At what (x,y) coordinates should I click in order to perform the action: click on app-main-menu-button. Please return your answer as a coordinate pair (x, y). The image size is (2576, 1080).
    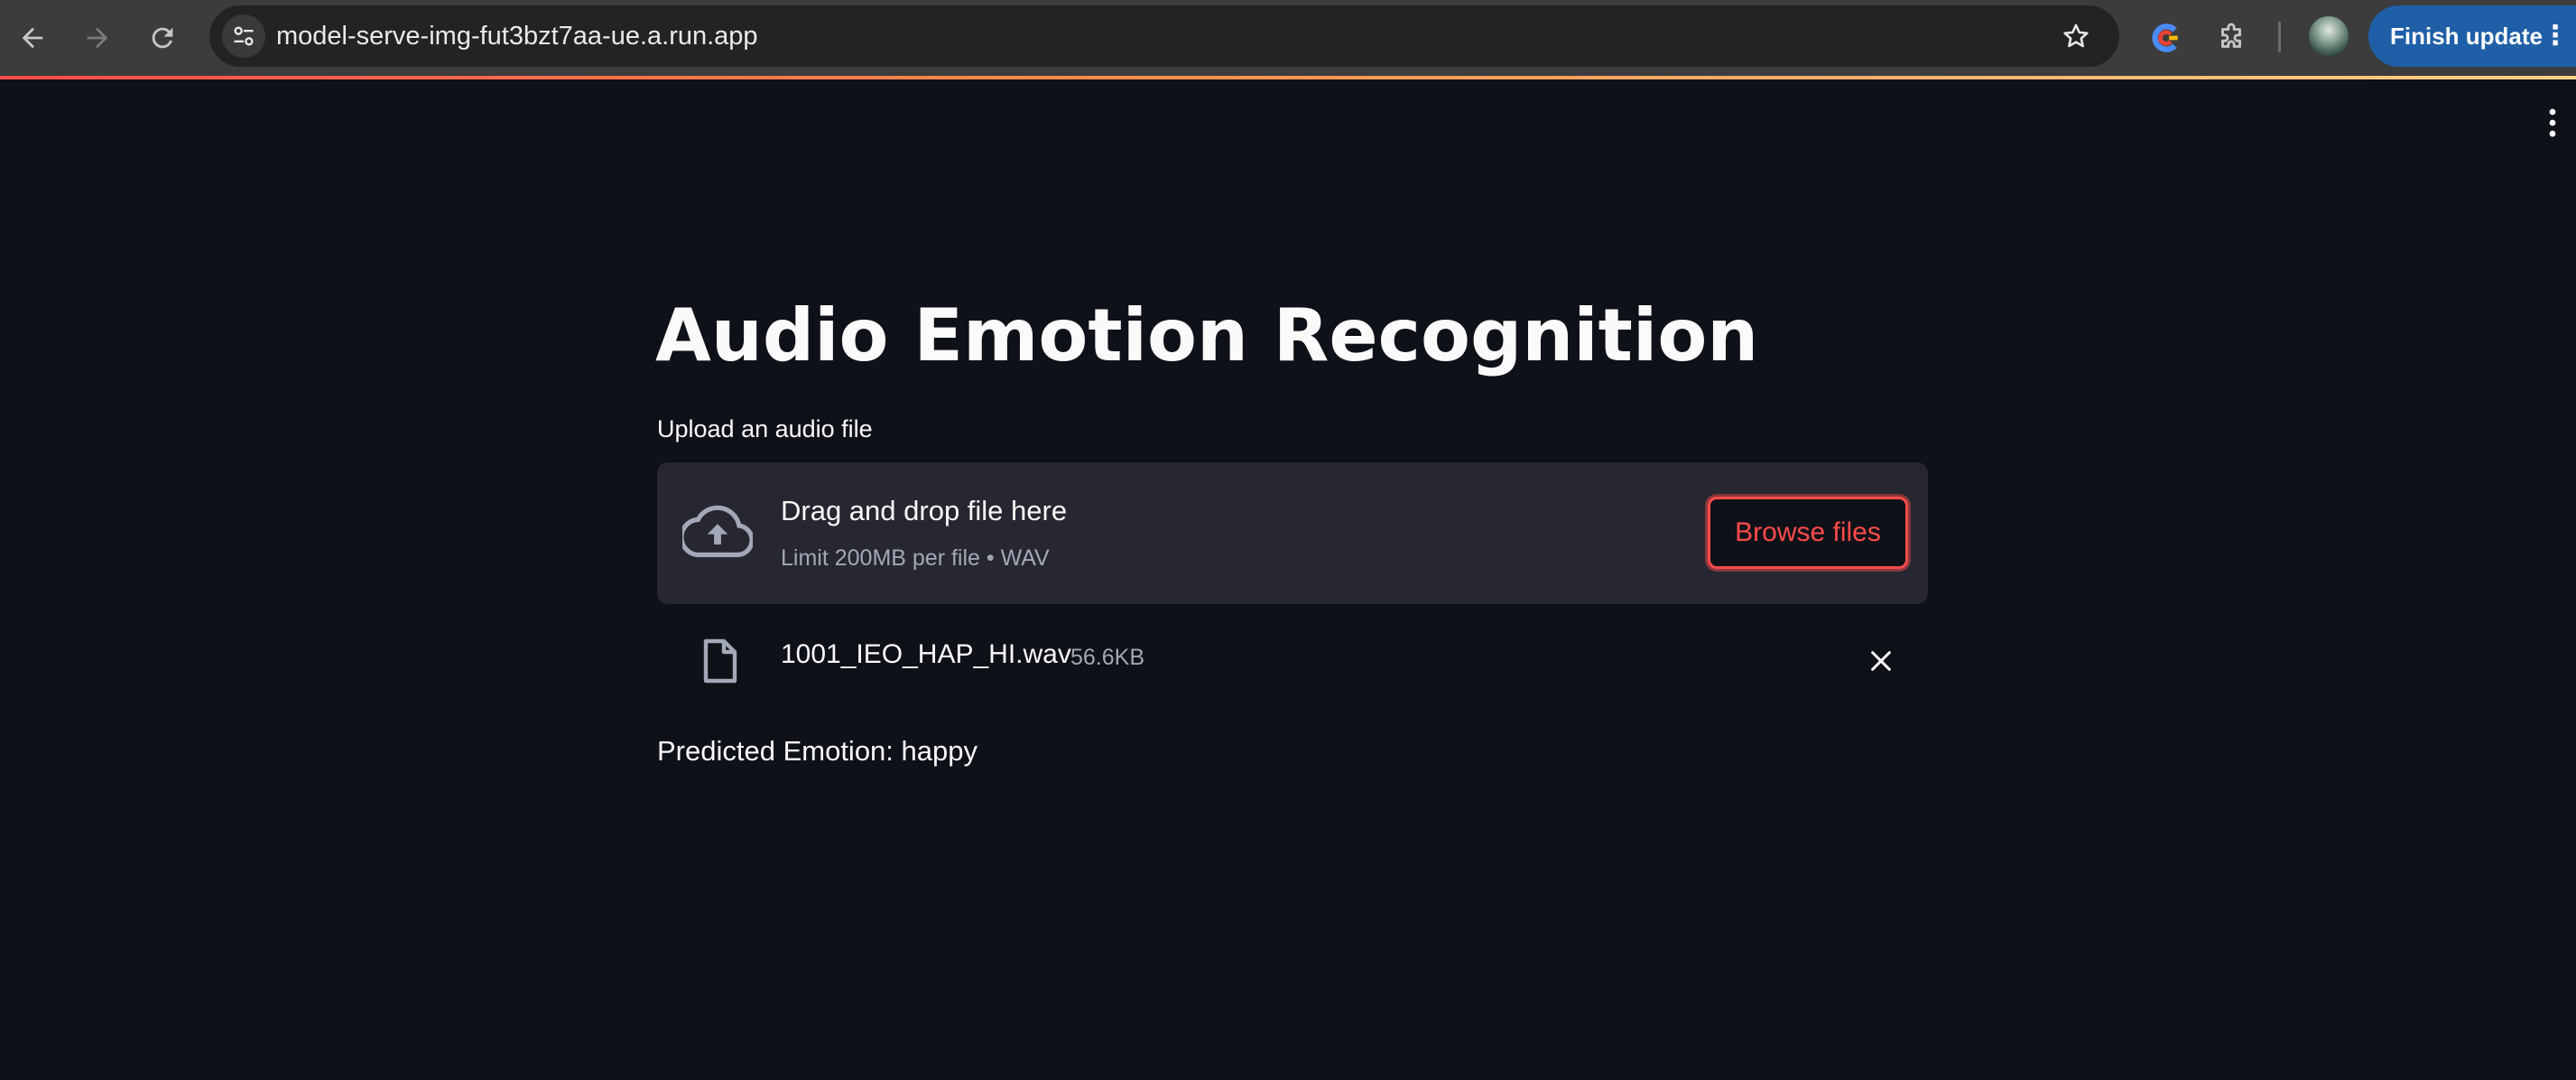
    Looking at the image, I should click on (2552, 123).